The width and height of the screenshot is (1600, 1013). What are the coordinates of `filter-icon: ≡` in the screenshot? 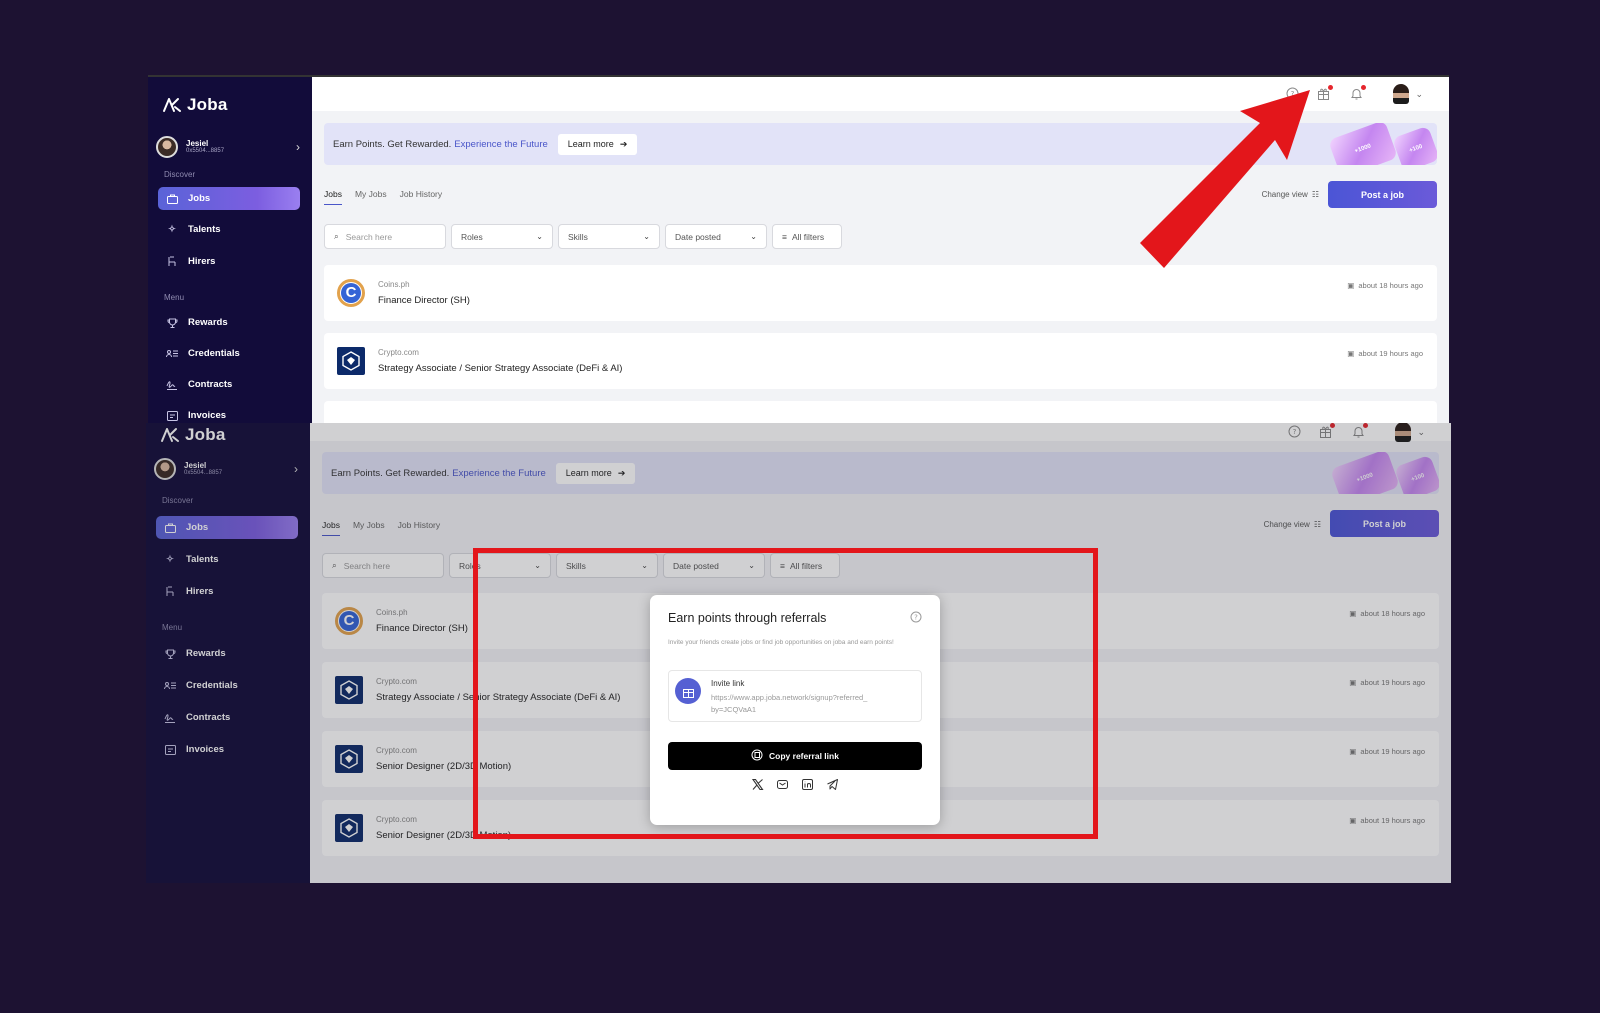 It's located at (784, 236).